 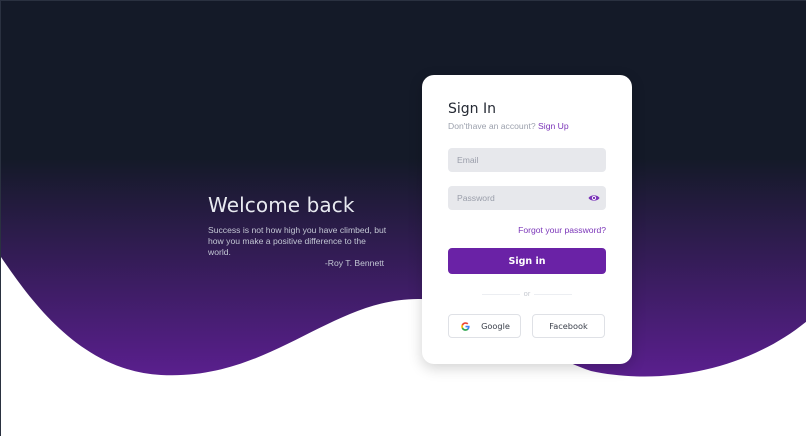 I want to click on eye-icon, so click(x=594, y=198).